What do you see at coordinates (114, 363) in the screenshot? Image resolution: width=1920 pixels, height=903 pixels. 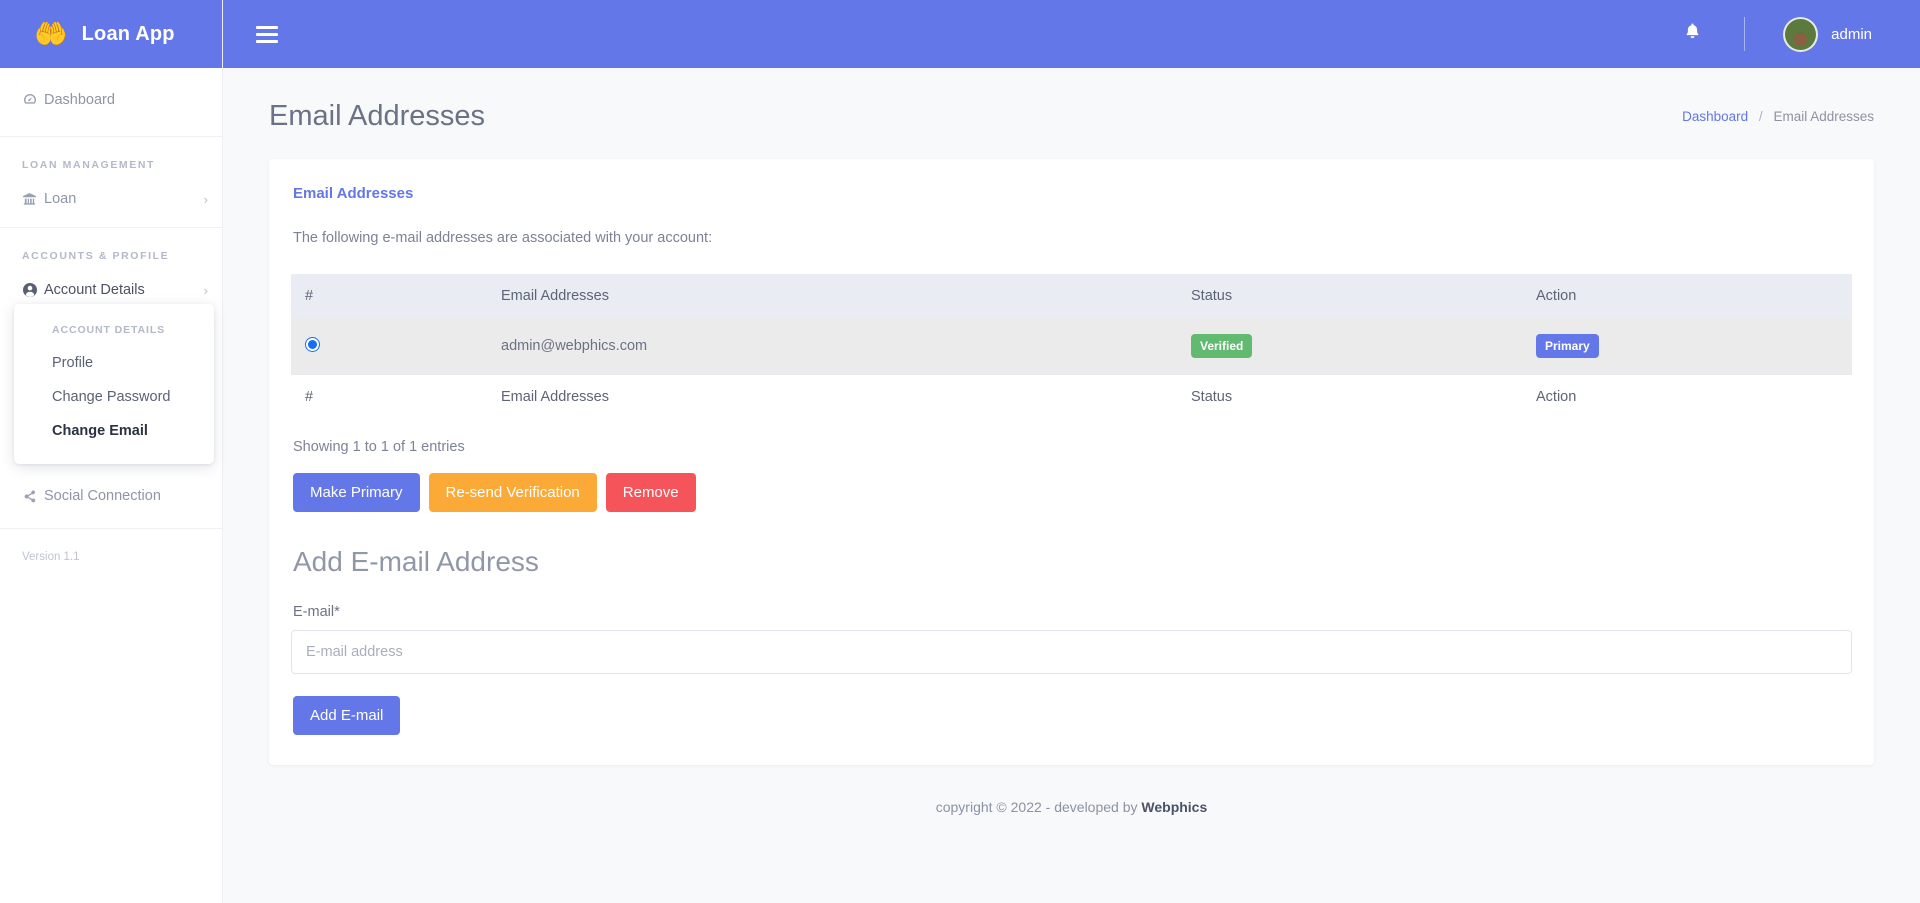 I see `submenu-item-profile: Profile` at bounding box center [114, 363].